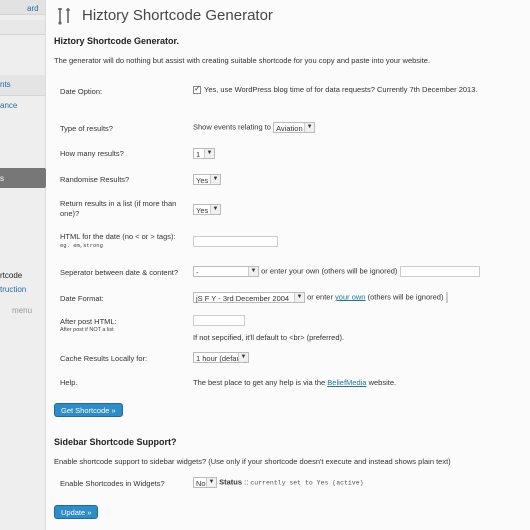 This screenshot has height=530, width=530. Describe the element at coordinates (289, 128) in the screenshot. I see `type-select-value: Aviation` at that location.